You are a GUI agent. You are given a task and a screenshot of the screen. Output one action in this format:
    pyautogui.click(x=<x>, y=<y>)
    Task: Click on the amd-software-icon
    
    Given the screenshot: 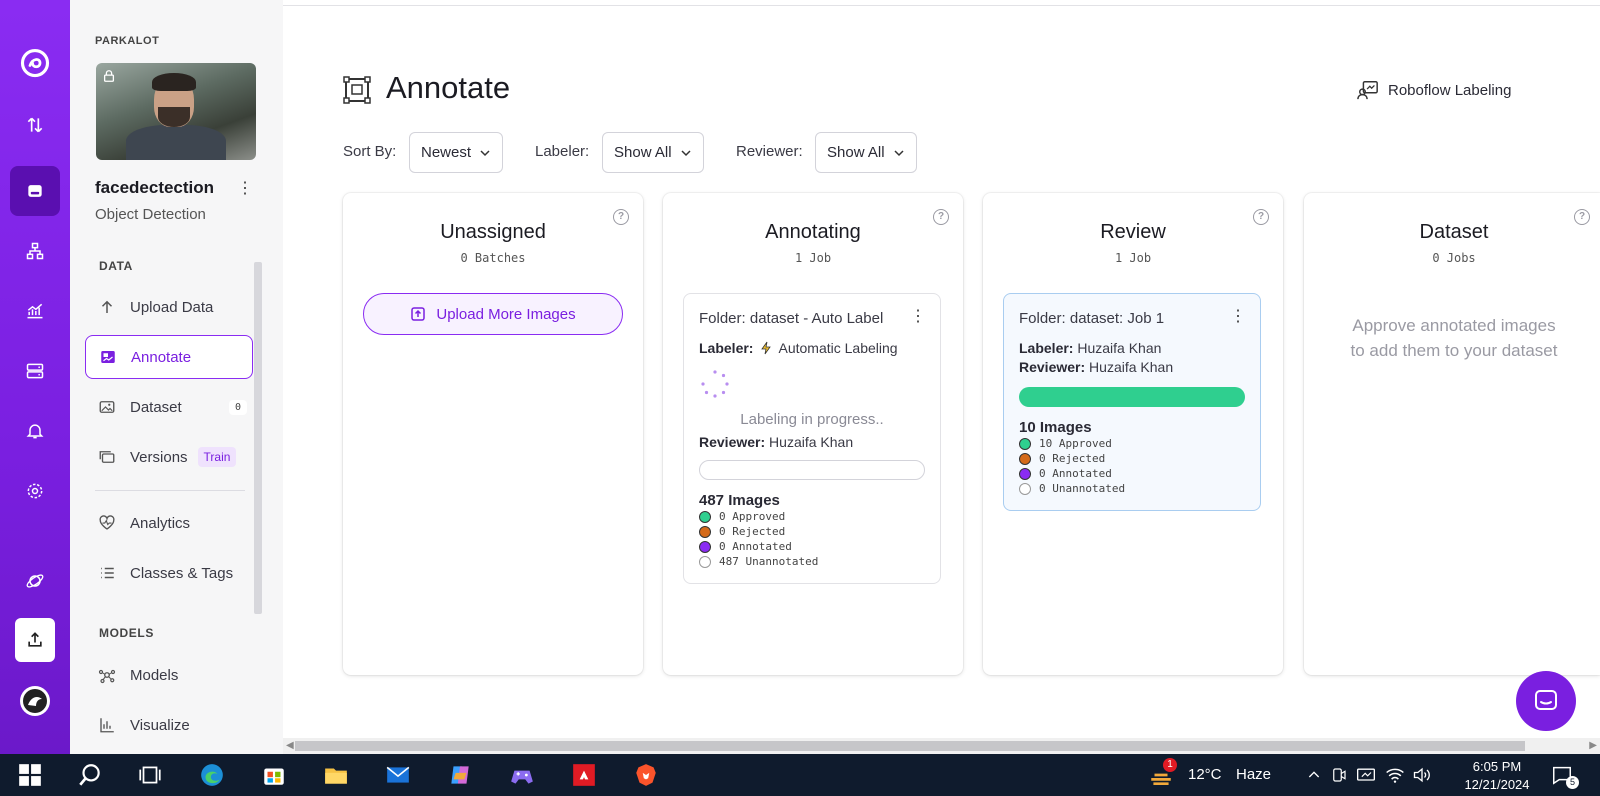 What is the action you would take?
    pyautogui.click(x=584, y=775)
    